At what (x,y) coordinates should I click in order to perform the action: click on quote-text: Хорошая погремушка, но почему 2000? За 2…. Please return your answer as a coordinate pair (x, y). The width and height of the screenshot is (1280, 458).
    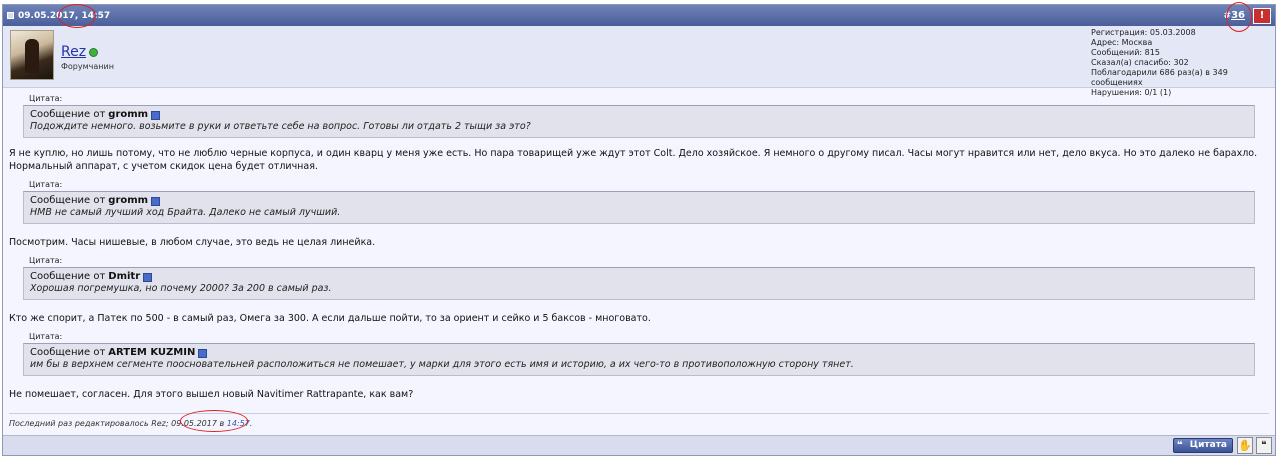
    Looking at the image, I should click on (181, 288).